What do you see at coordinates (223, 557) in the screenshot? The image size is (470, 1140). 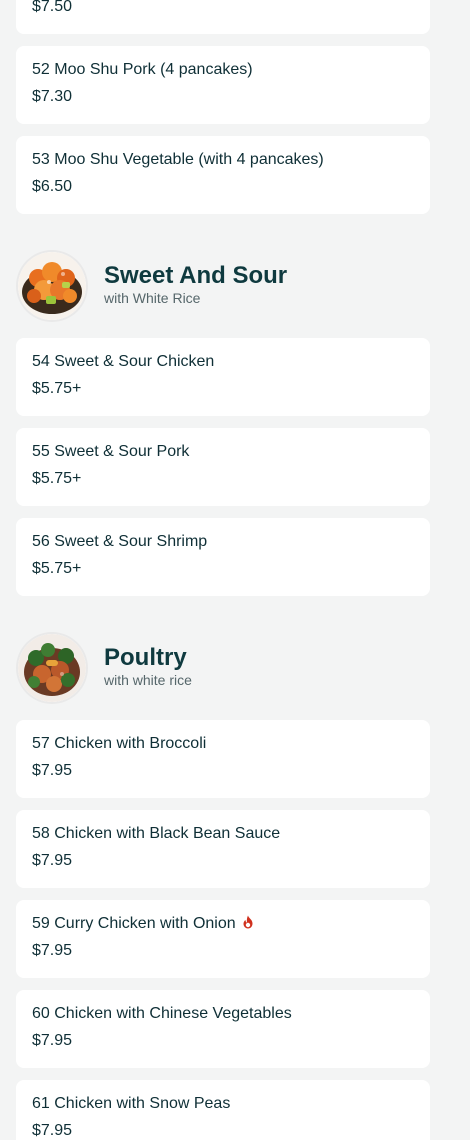 I see `menu-item-card: 56 Sweet & Sour Shrimp $5.75+` at bounding box center [223, 557].